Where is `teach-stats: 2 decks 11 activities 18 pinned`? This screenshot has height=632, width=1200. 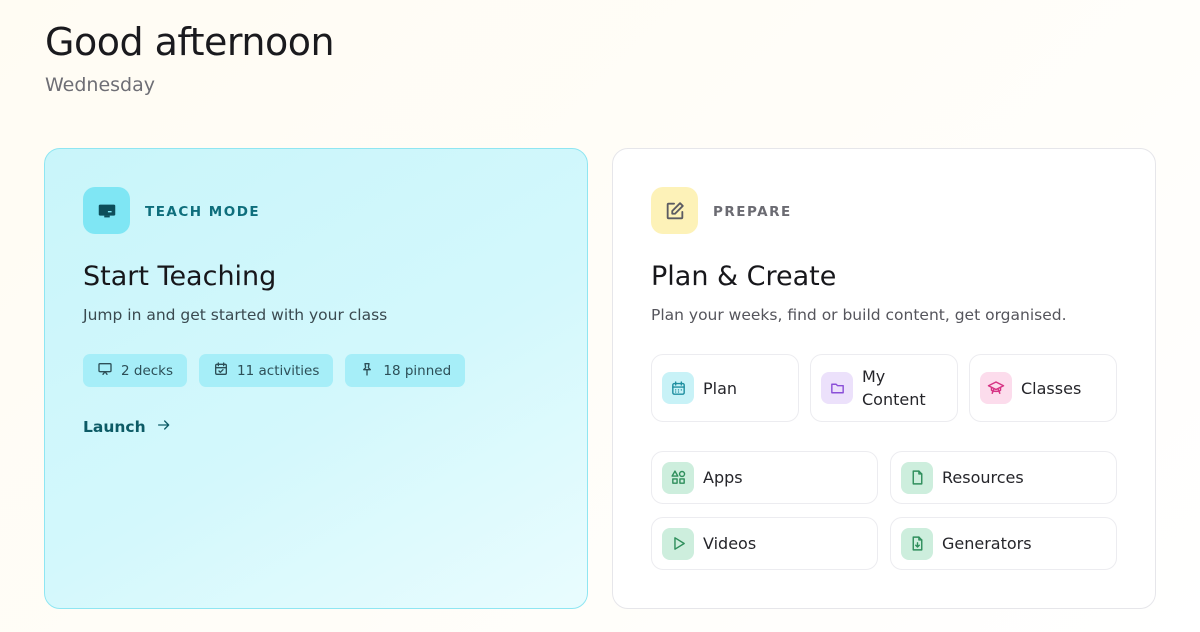
teach-stats: 2 decks 11 activities 18 pinned is located at coordinates (274, 370).